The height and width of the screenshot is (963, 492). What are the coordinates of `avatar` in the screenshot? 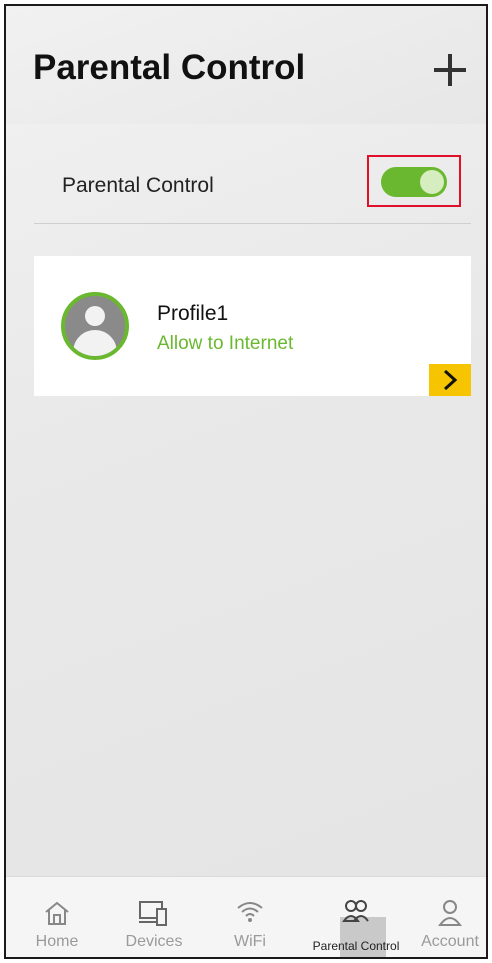 It's located at (95, 326).